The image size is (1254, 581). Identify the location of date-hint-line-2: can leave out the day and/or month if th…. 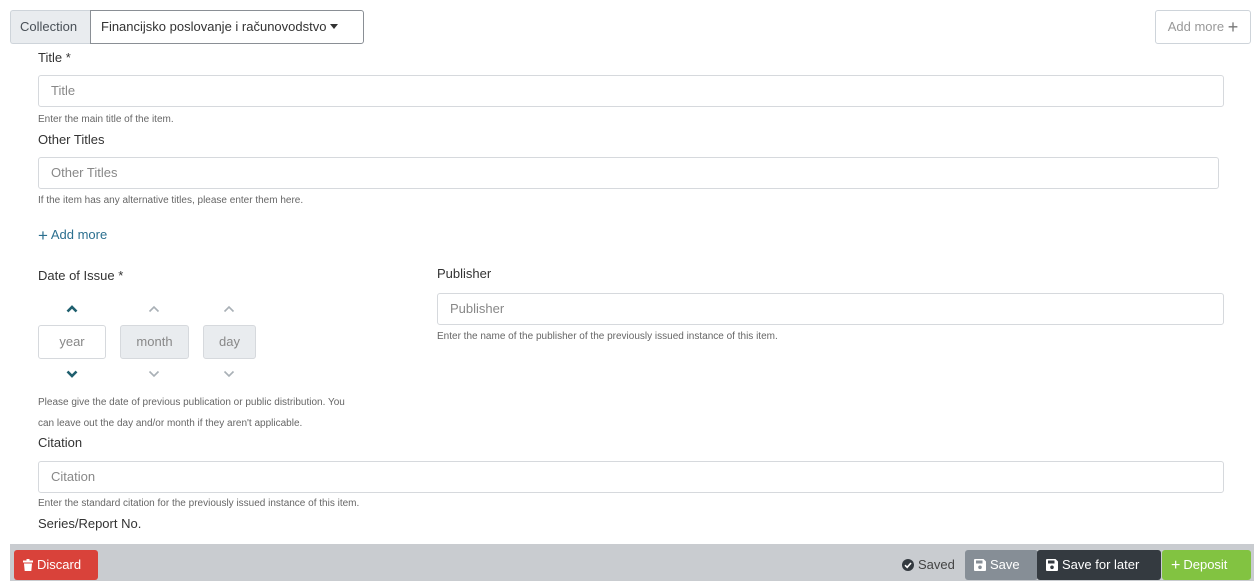
(170, 423).